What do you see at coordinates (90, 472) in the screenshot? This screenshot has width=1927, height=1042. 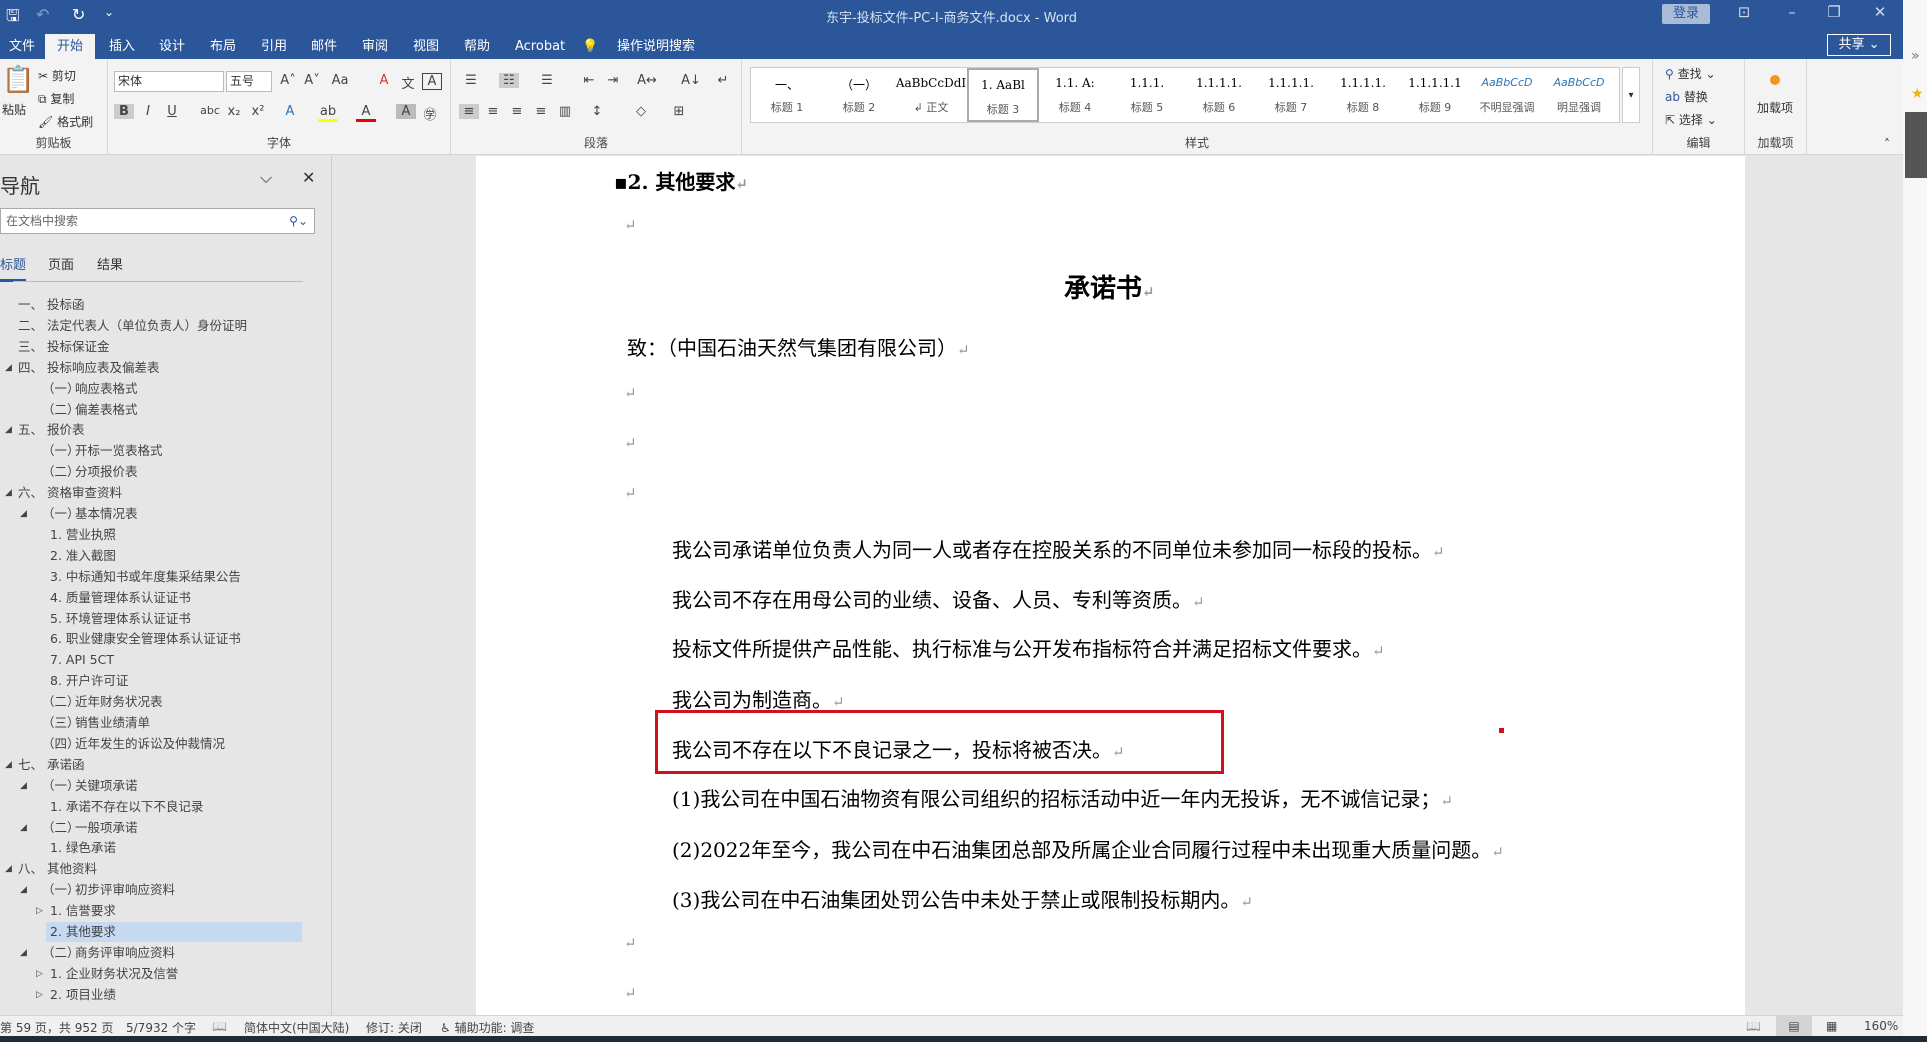 I see `nav-heading-item: （二）分项报价表` at bounding box center [90, 472].